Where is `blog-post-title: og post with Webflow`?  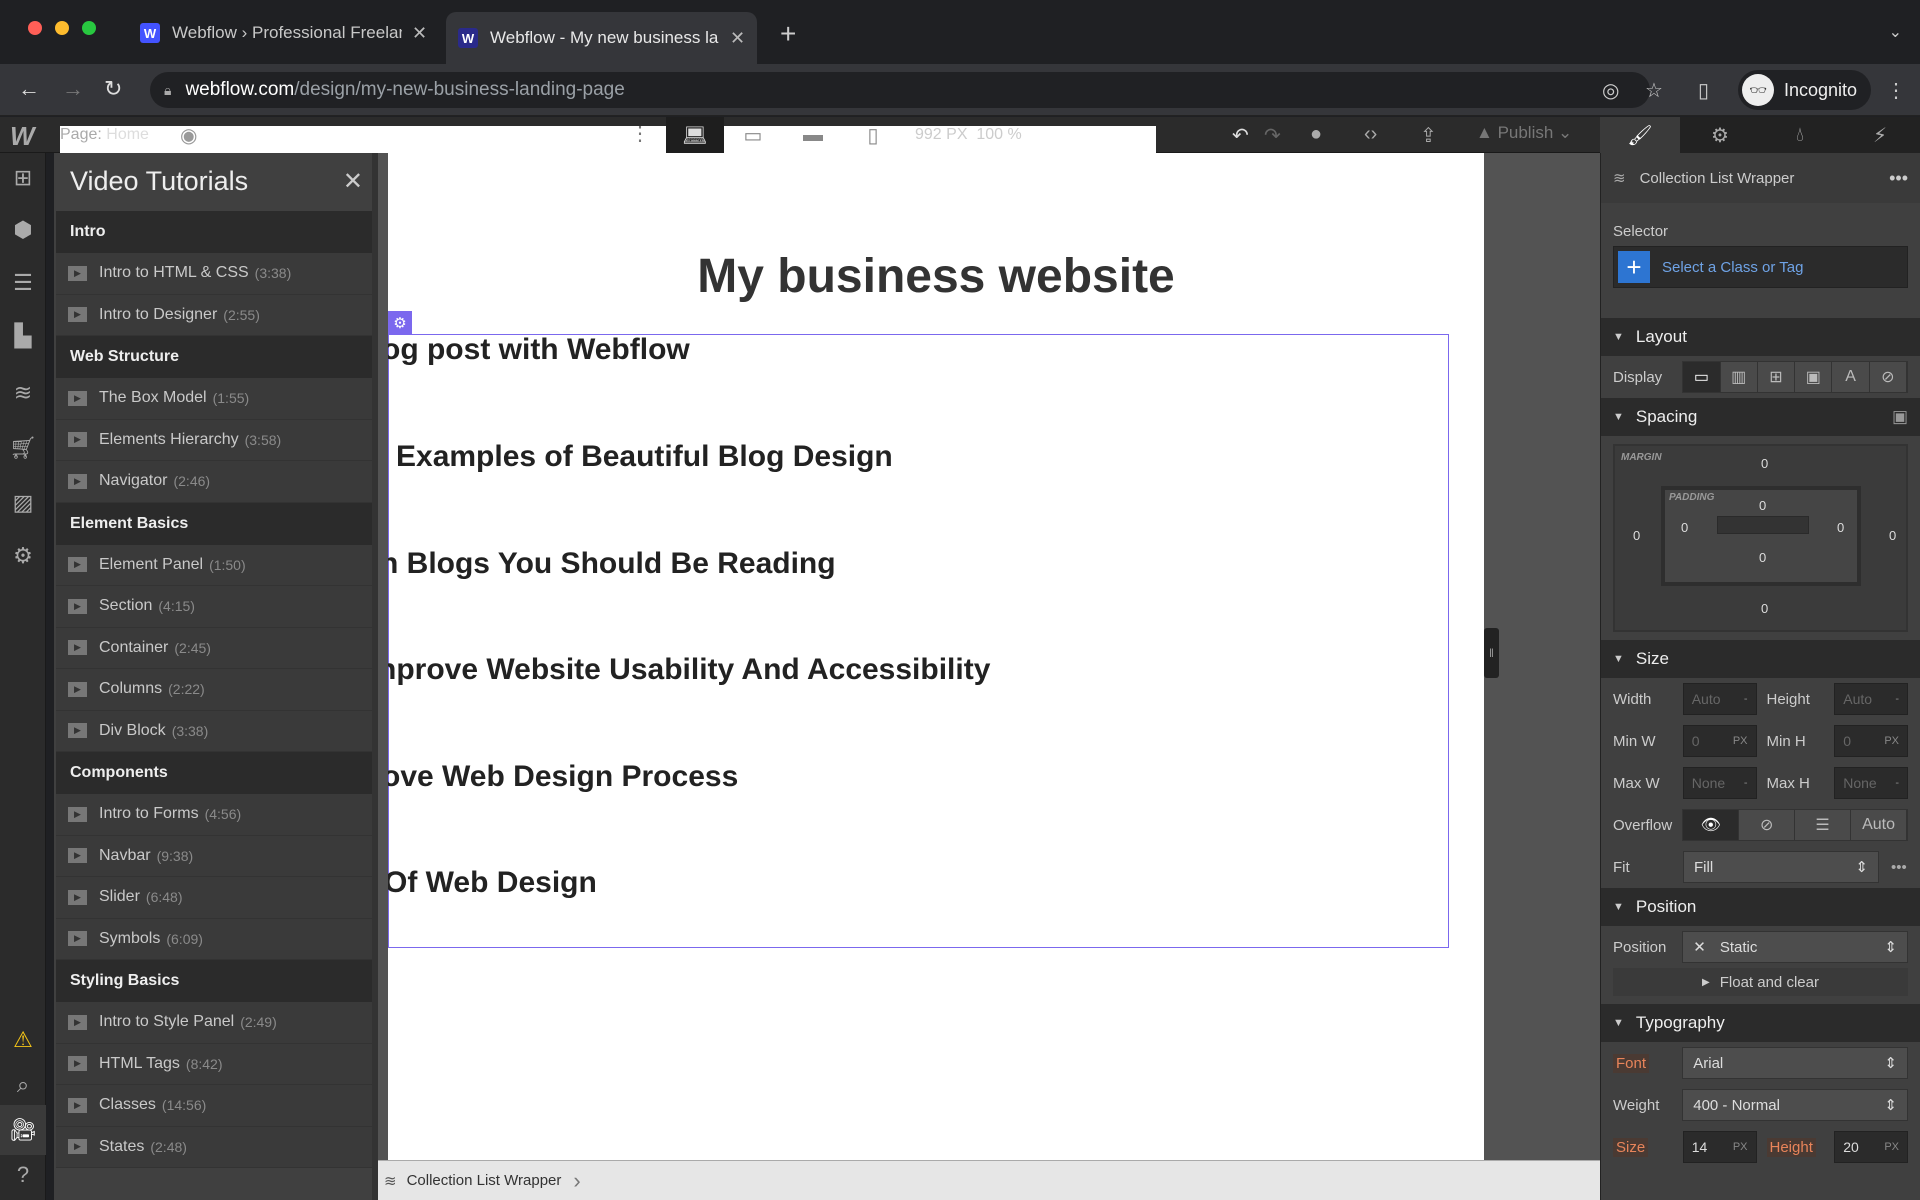
blog-post-title: og post with Webflow is located at coordinates (539, 350).